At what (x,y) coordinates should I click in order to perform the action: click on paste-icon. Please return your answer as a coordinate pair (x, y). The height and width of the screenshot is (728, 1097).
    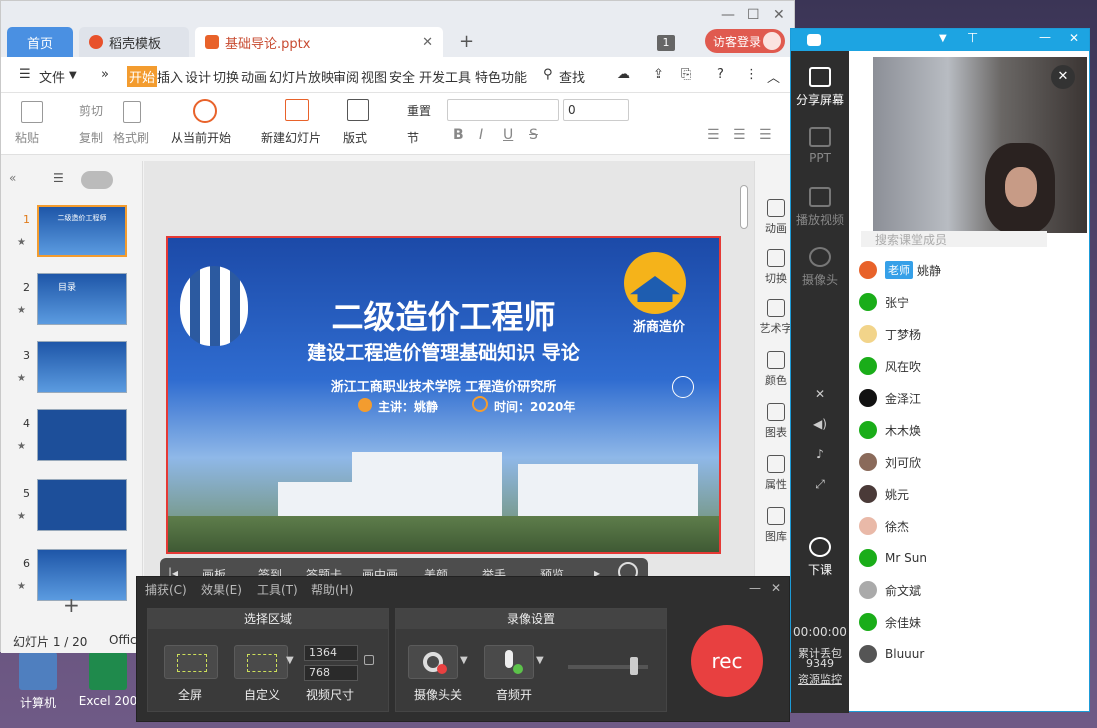
    Looking at the image, I should click on (32, 112).